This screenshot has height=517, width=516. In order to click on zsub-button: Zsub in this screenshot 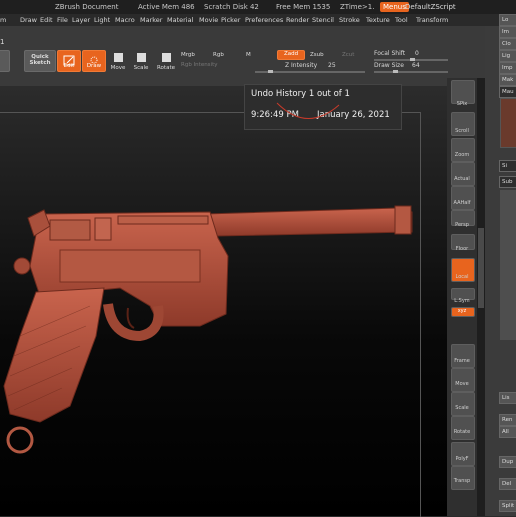, I will do `click(317, 55)`.